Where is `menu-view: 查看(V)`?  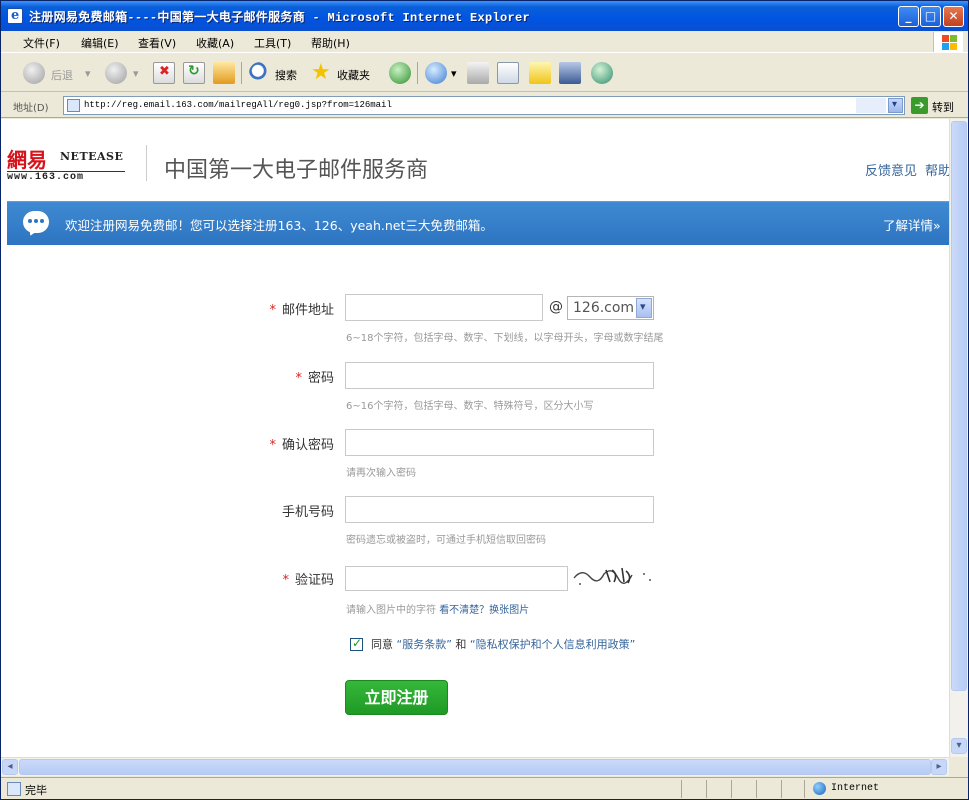
menu-view: 查看(V) is located at coordinates (157, 43).